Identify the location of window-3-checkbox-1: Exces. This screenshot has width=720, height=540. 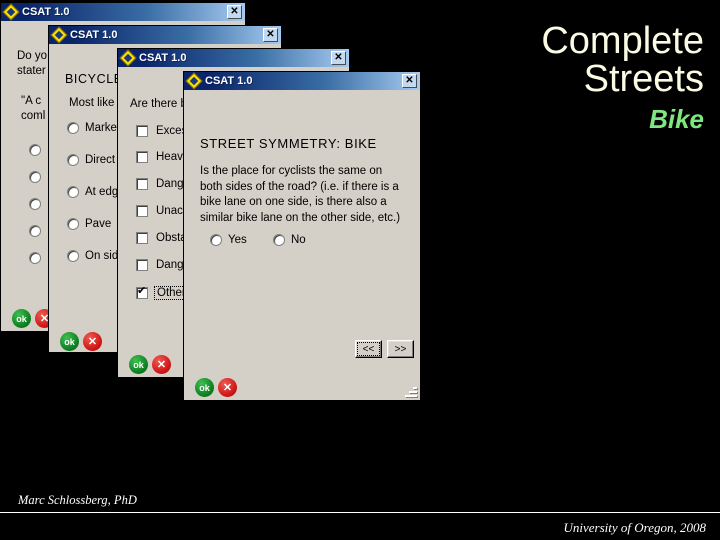
(162, 131).